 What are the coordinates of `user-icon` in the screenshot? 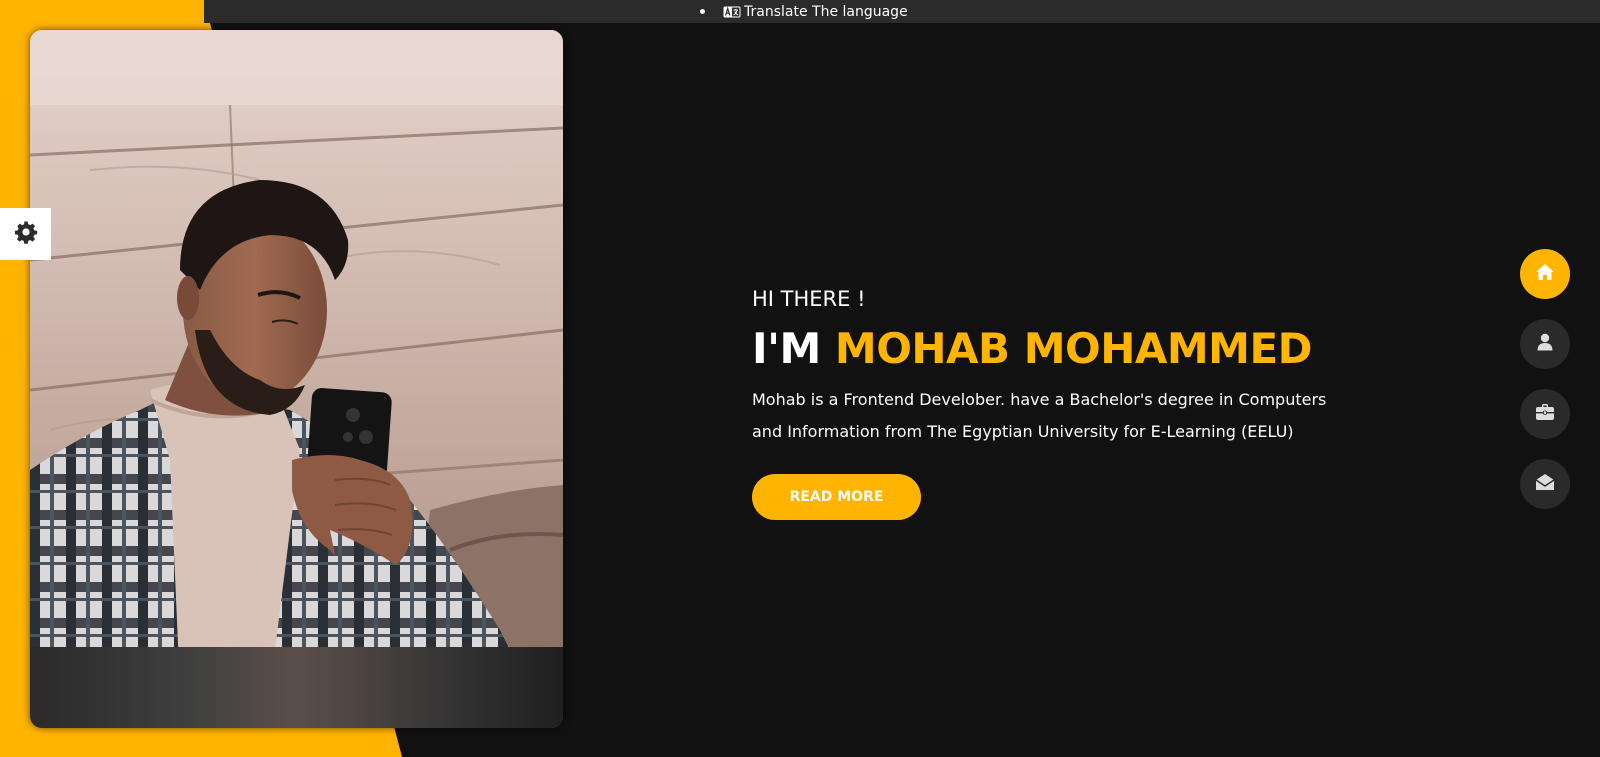 It's located at (1545, 344).